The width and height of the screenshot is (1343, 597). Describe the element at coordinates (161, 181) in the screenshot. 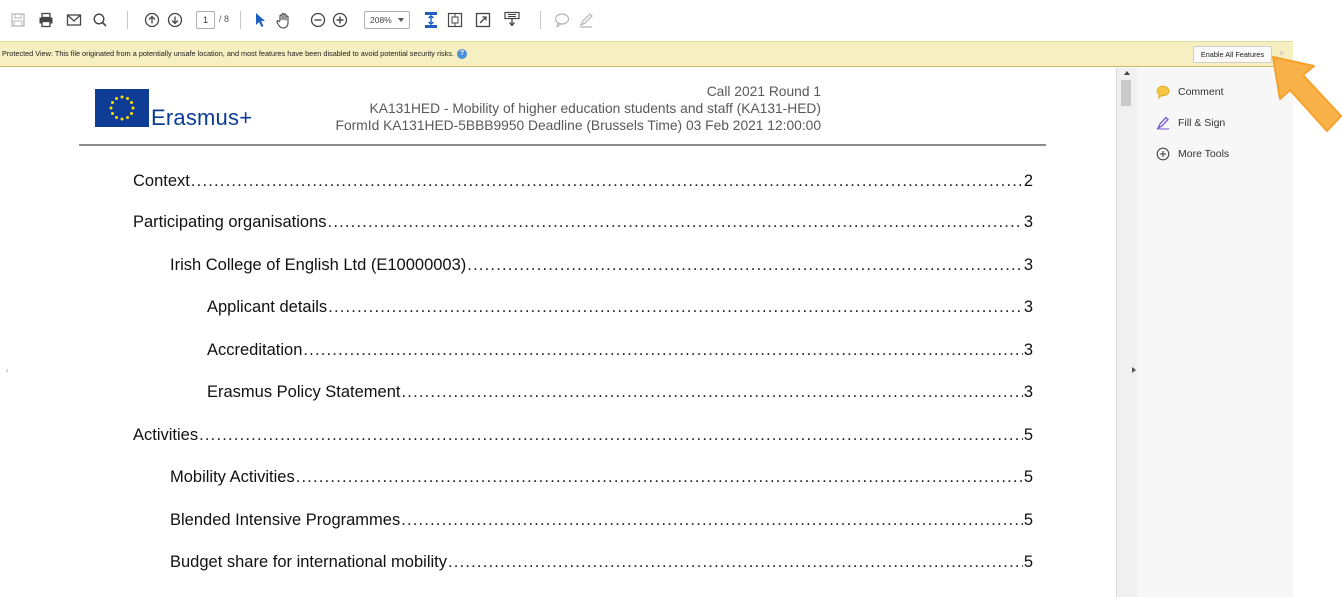

I see `toc-entry-title: Context` at that location.